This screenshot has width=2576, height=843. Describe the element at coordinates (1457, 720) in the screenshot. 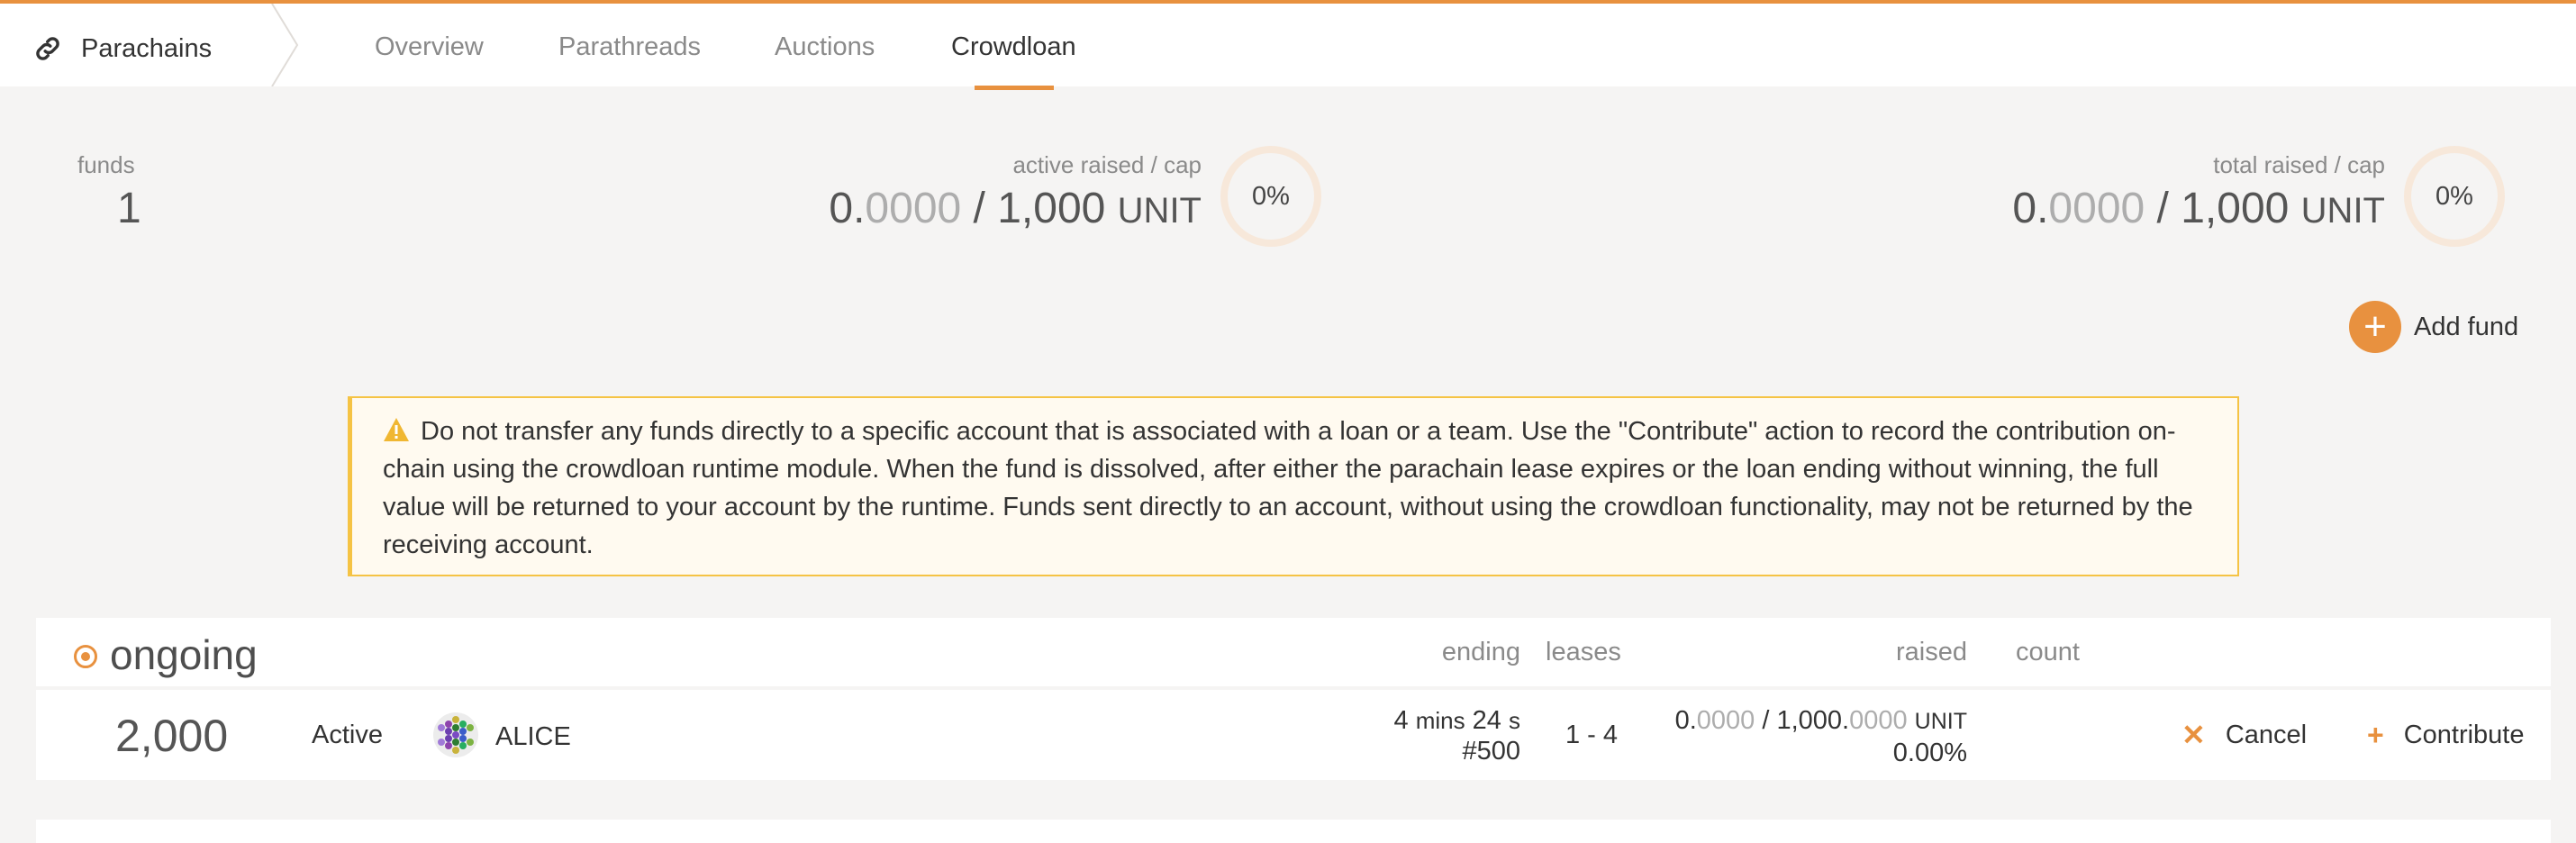

I see `ending-time: 4 mins 24 s` at that location.